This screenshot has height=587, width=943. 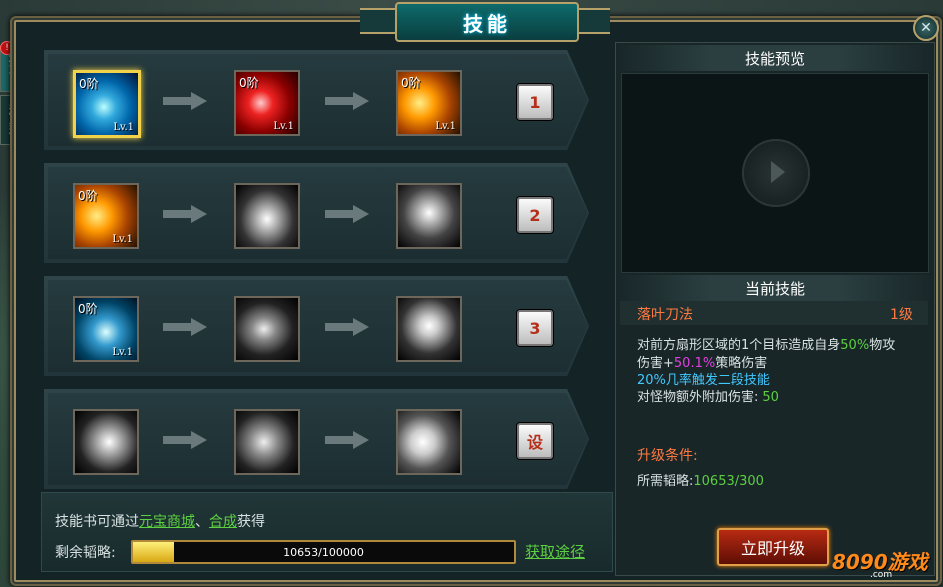 What do you see at coordinates (665, 481) in the screenshot?
I see `req-label: 所需韬略:` at bounding box center [665, 481].